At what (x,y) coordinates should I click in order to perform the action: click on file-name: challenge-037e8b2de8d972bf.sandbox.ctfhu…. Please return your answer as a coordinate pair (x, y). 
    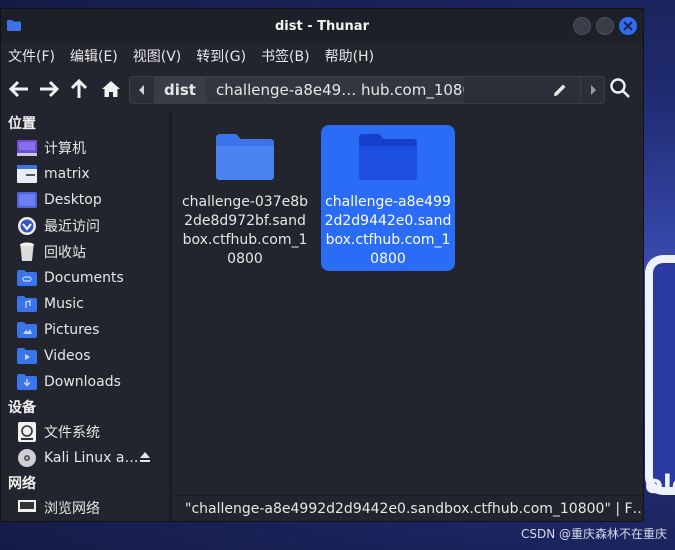
    Looking at the image, I should click on (245, 230).